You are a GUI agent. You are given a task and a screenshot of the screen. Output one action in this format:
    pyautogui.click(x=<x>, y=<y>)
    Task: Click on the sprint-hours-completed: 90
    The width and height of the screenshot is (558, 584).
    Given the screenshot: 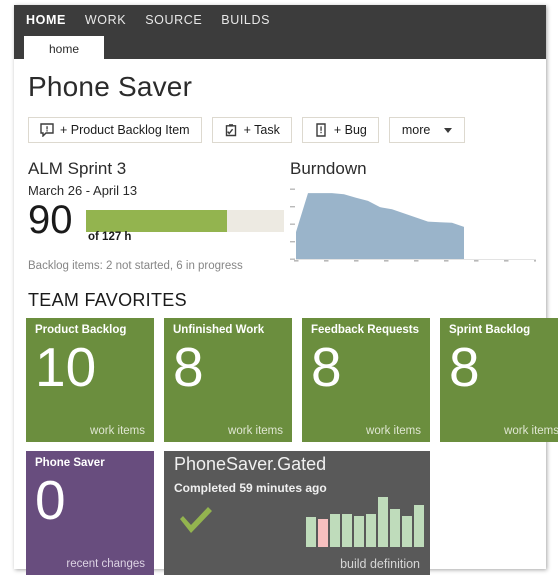 What is the action you would take?
    pyautogui.click(x=50, y=220)
    